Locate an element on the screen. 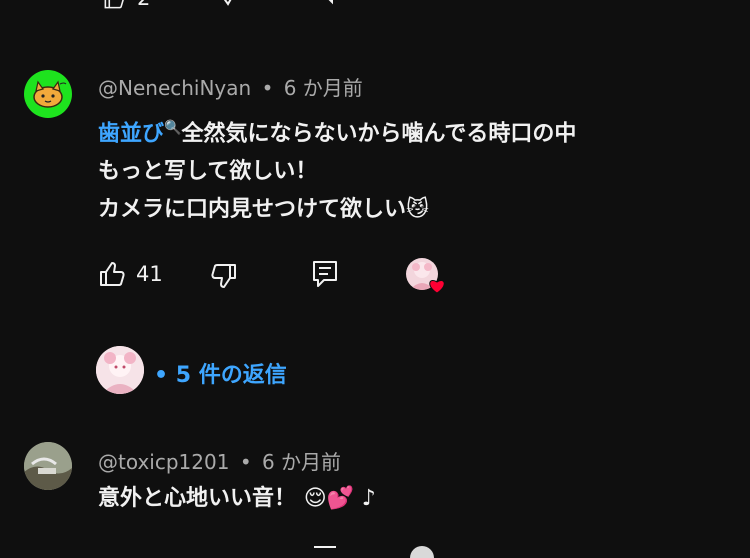 Image resolution: width=750 pixels, height=558 pixels. comment-header: @toxicp1201 • 6 か月前 is located at coordinates (219, 460).